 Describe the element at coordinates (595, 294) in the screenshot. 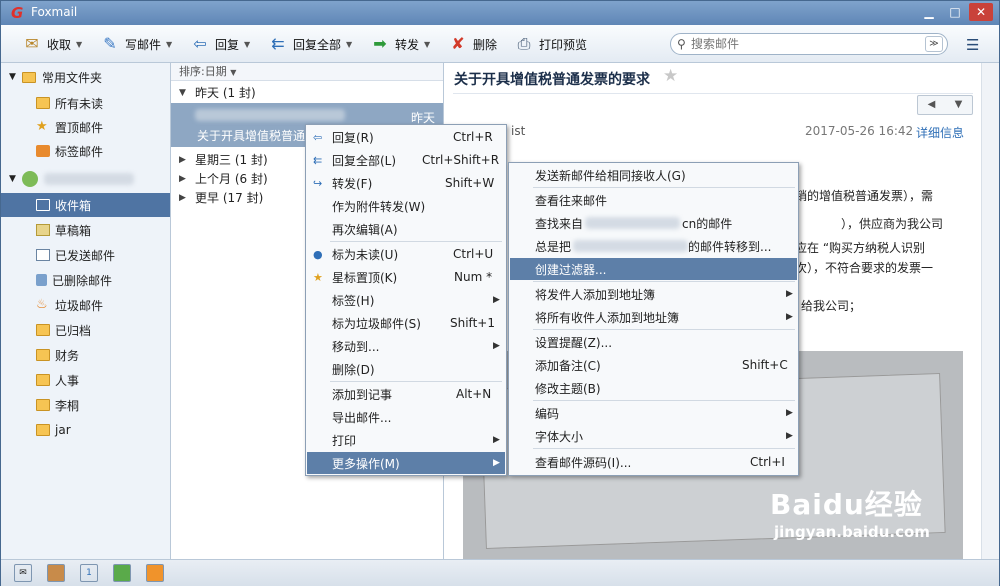

I see `menu-label: 将发件人添加到地址簿` at that location.